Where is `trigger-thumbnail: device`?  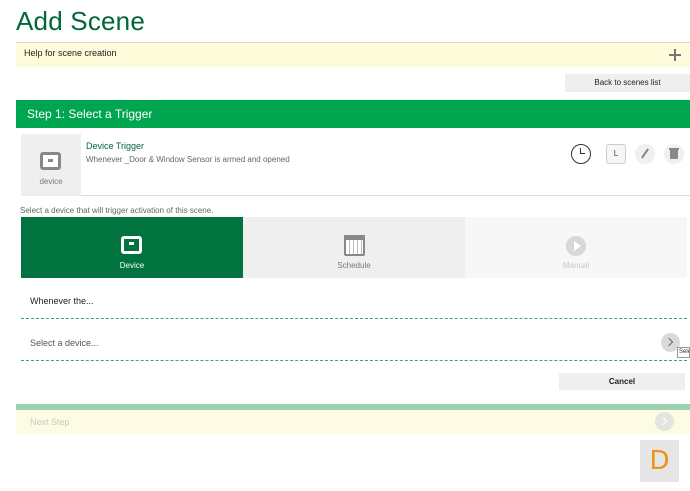 trigger-thumbnail: device is located at coordinates (51, 165).